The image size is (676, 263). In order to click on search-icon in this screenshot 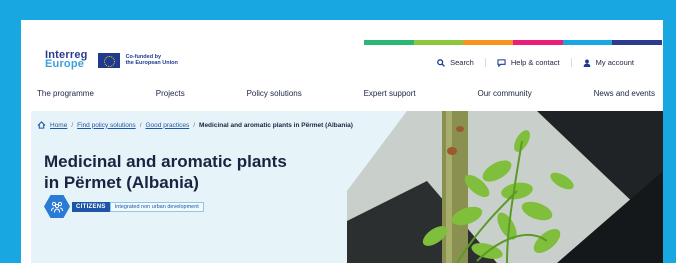, I will do `click(441, 62)`.